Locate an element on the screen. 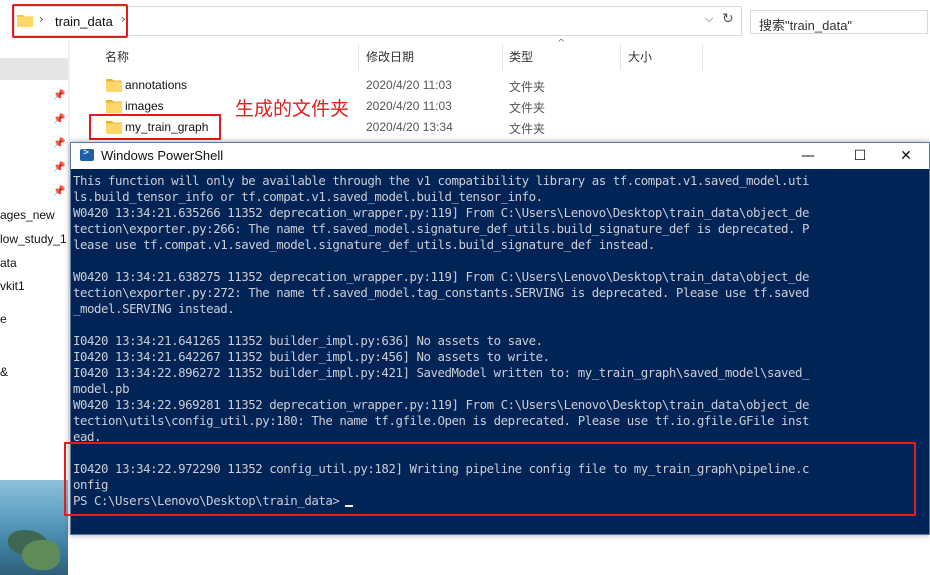 The image size is (930, 575). console-line: model.pb is located at coordinates (101, 388).